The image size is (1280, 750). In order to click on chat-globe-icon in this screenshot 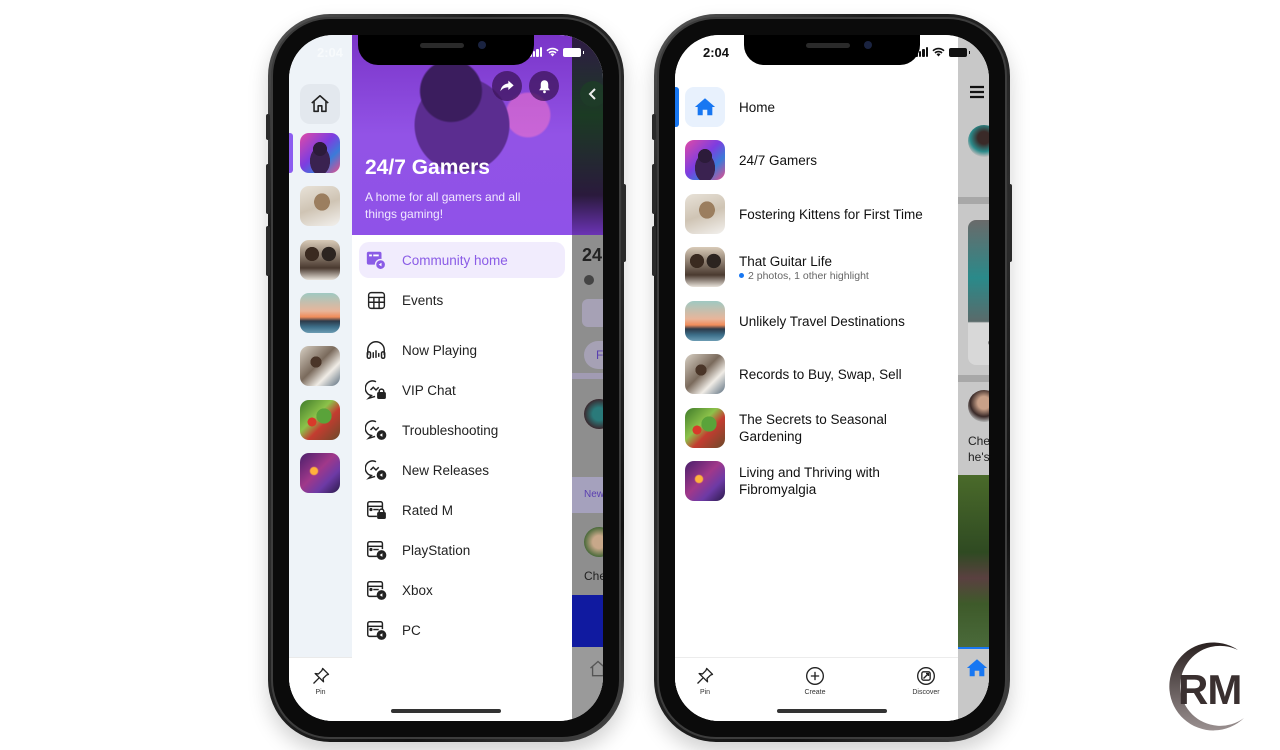, I will do `click(376, 470)`.